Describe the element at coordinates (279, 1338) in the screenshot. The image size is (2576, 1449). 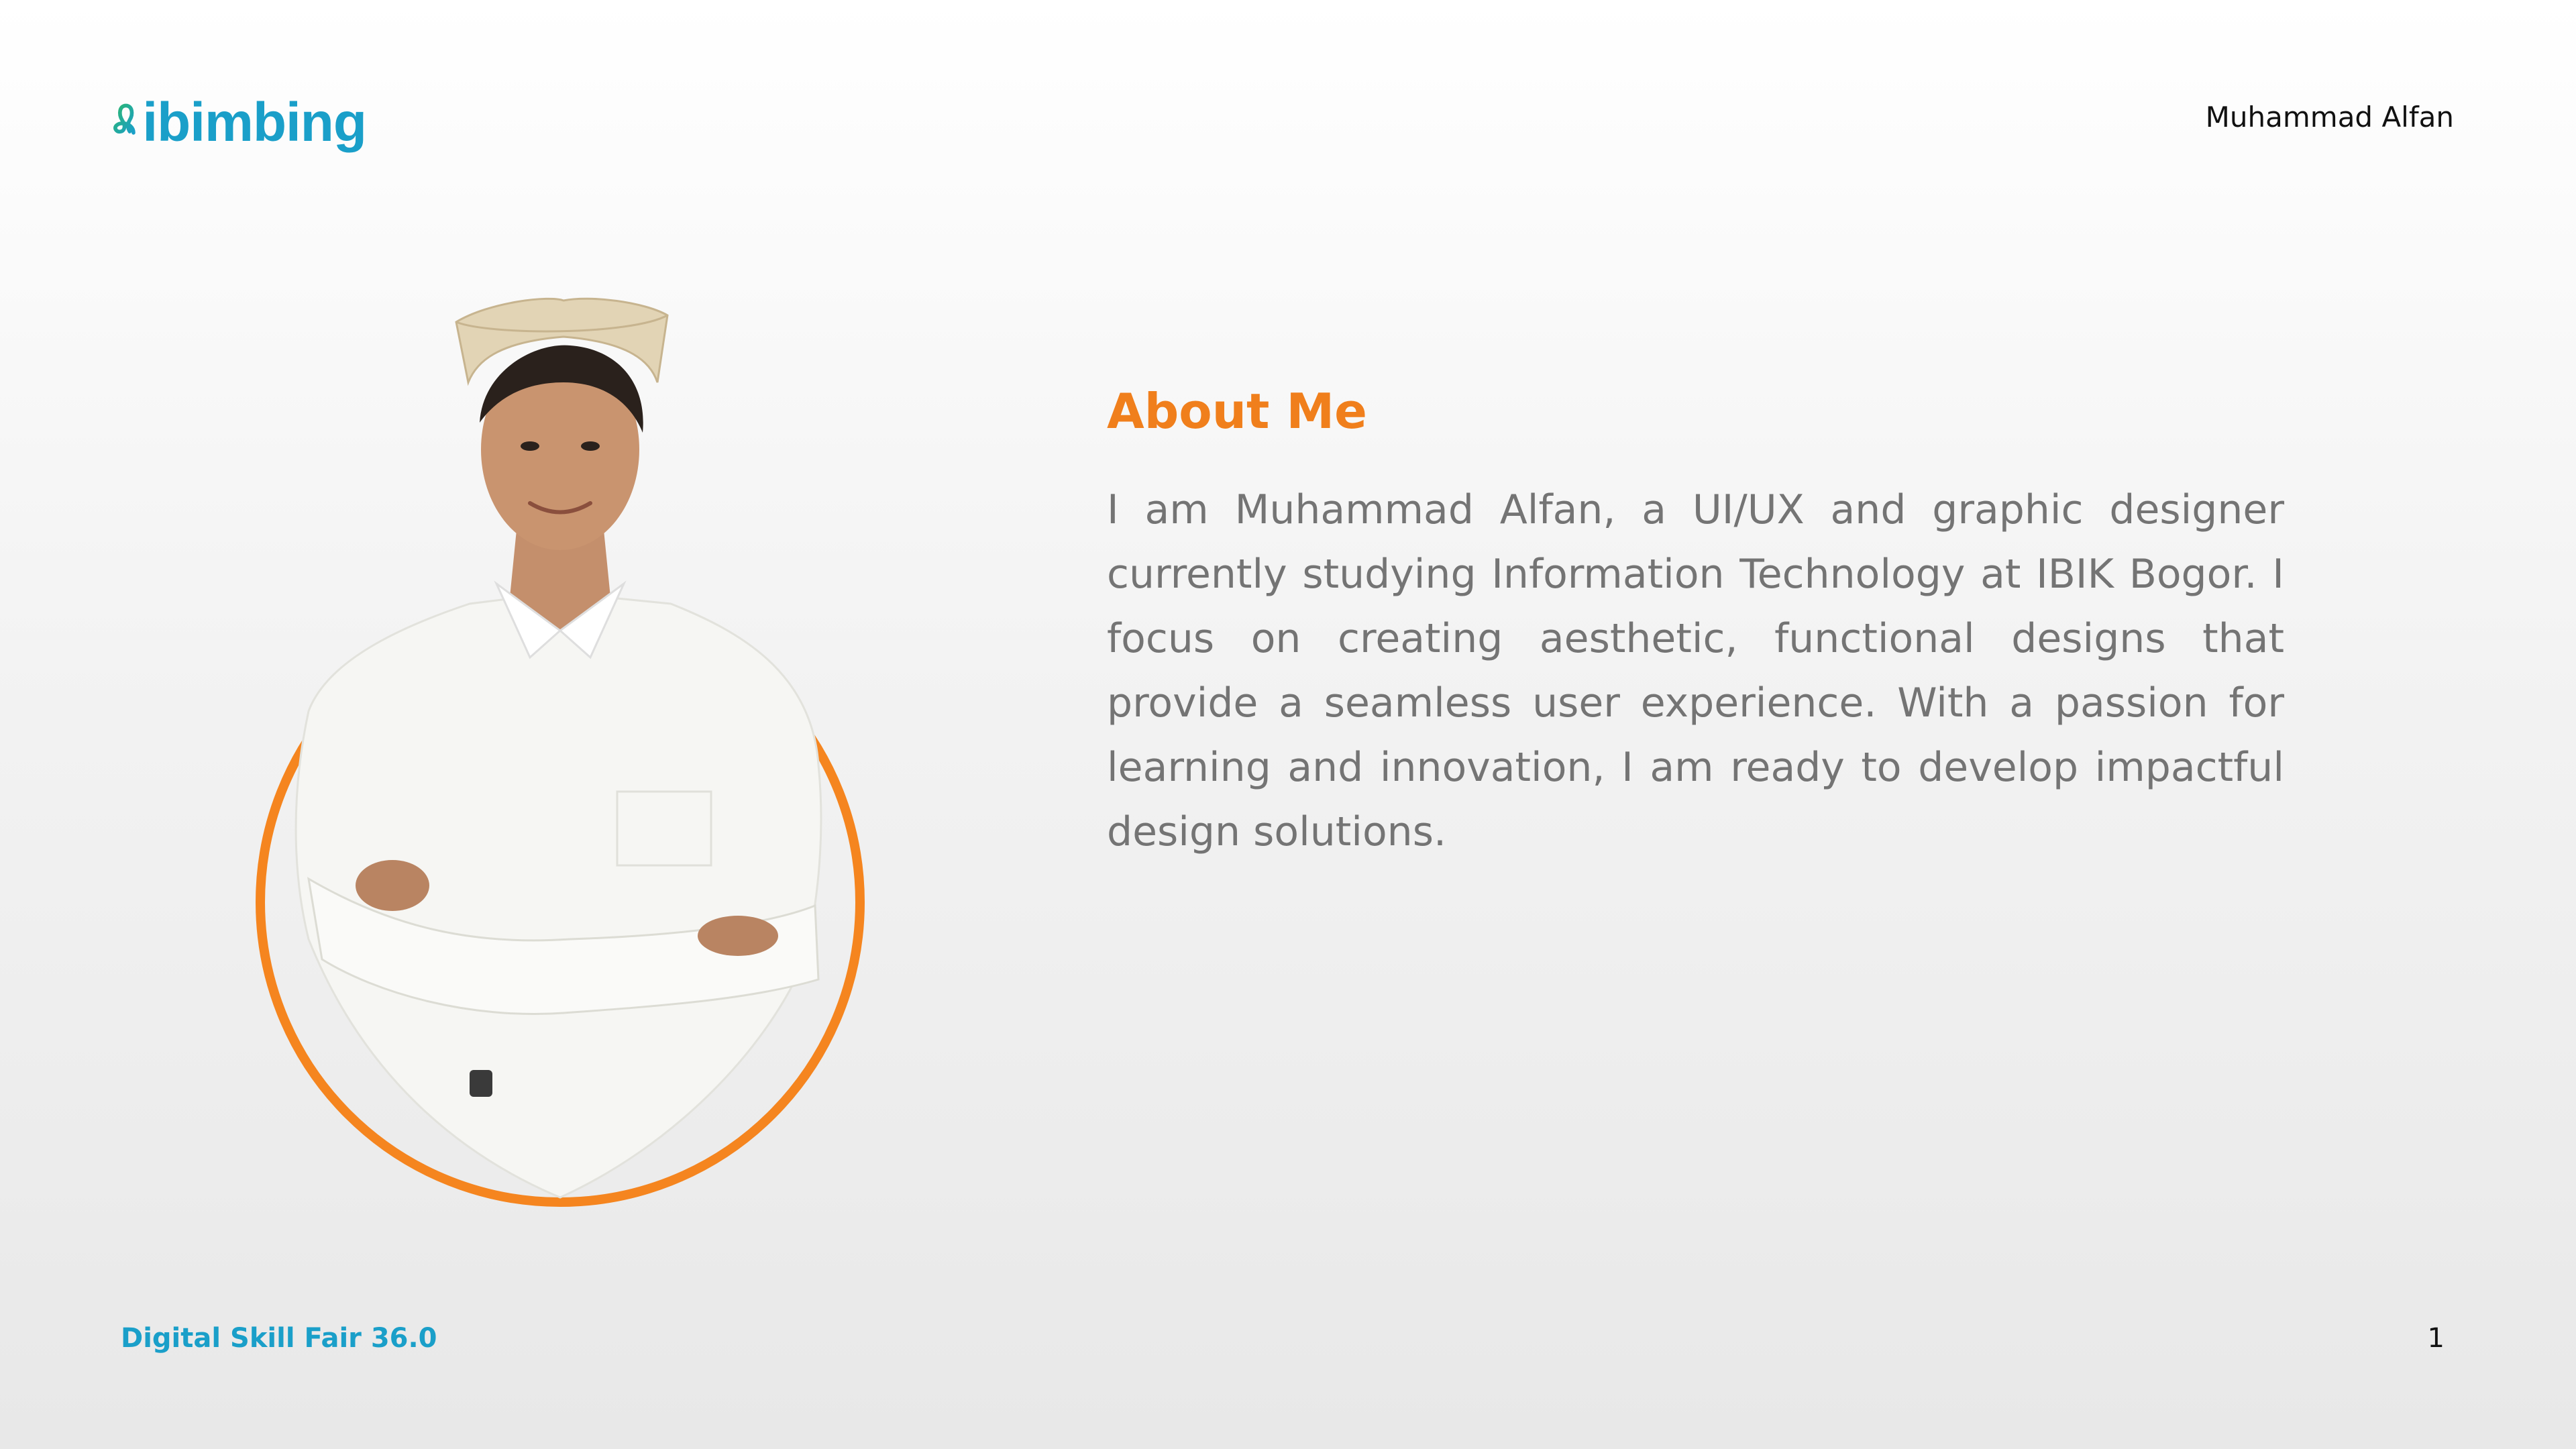
I see `footer-event-name: Digital Skill Fair 36.0` at that location.